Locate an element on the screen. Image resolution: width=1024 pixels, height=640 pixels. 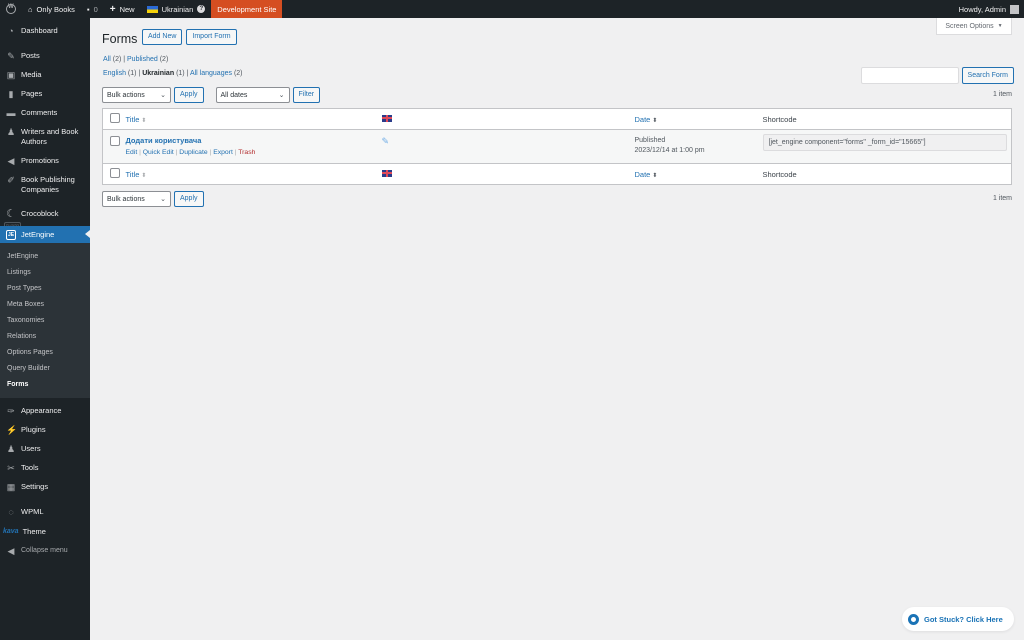
sidebar-item-appearance: ✑ Appearance is located at coordinates (45, 411).